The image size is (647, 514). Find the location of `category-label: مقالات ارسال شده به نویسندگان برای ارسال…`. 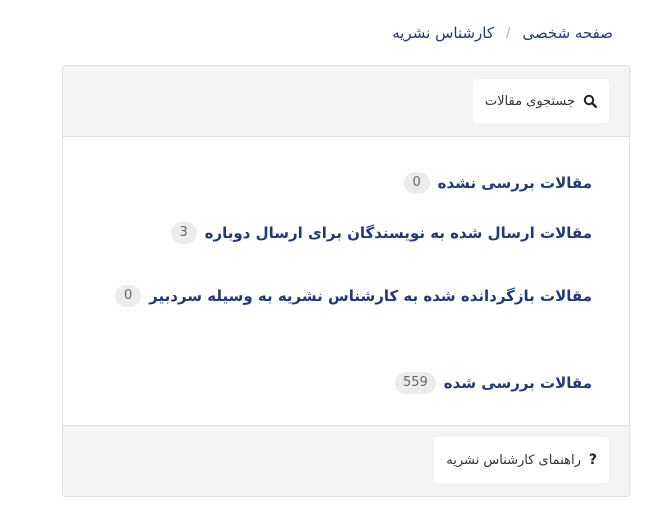

category-label: مقالات ارسال شده به نویسندگان برای ارسال… is located at coordinates (398, 233).